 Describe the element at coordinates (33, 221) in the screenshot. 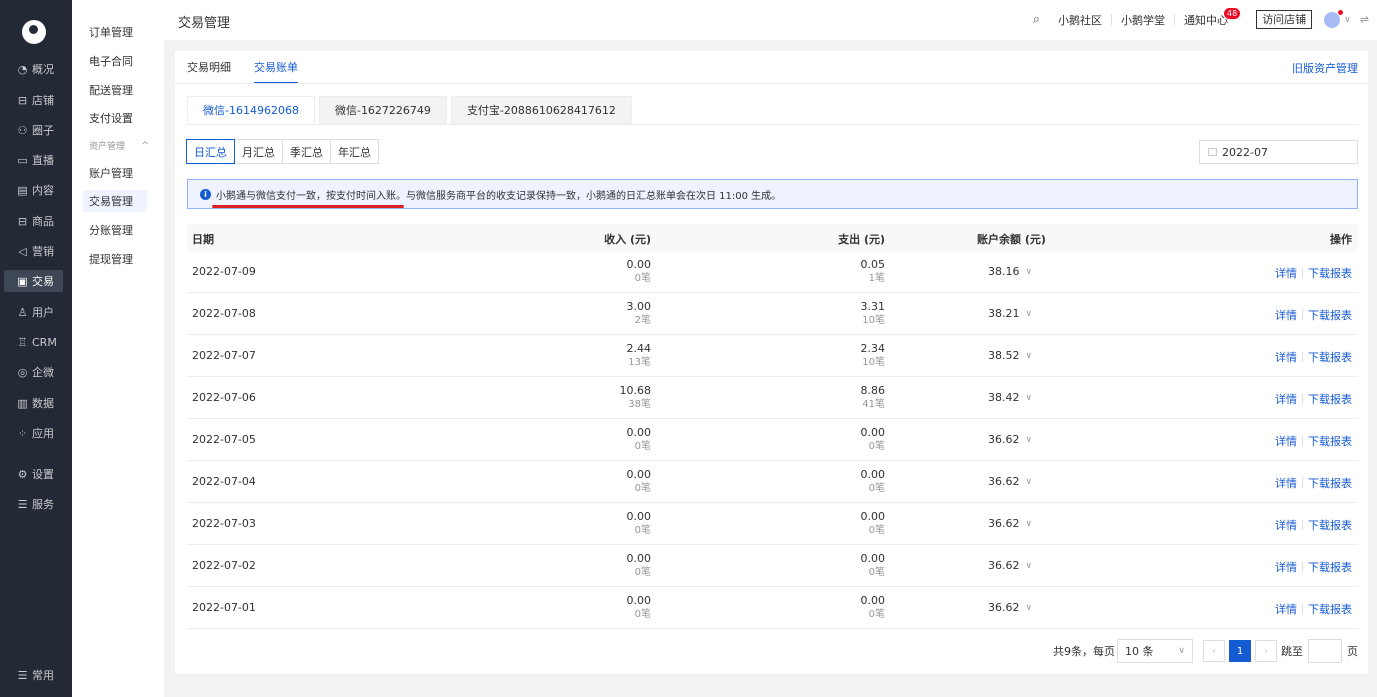

I see `sidebar-item-5: ⊟ 商品` at that location.